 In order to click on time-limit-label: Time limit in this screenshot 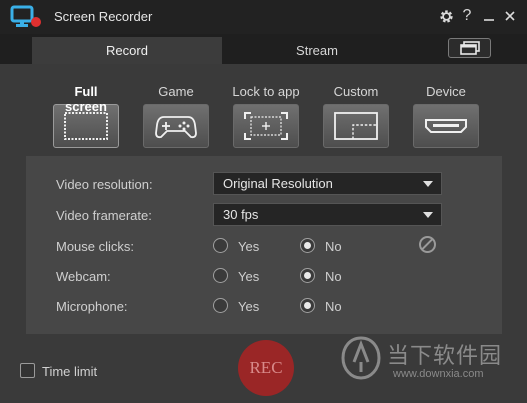, I will do `click(70, 371)`.